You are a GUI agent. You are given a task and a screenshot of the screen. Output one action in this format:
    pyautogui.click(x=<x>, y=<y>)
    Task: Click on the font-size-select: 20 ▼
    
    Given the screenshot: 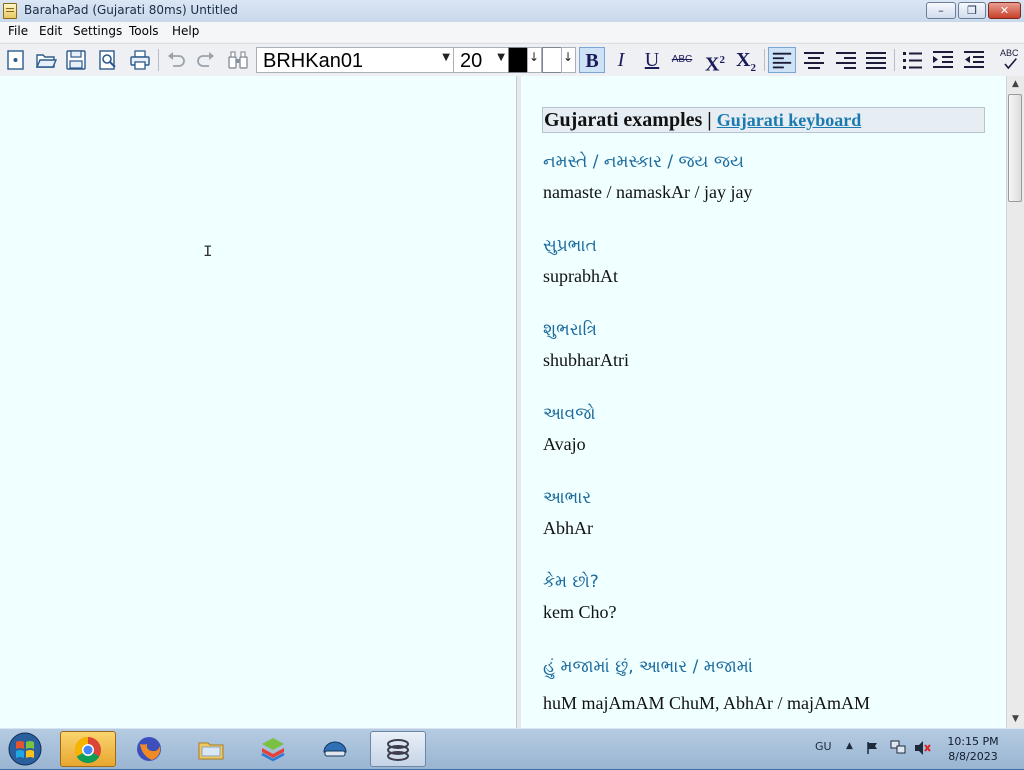 What is the action you would take?
    pyautogui.click(x=481, y=60)
    